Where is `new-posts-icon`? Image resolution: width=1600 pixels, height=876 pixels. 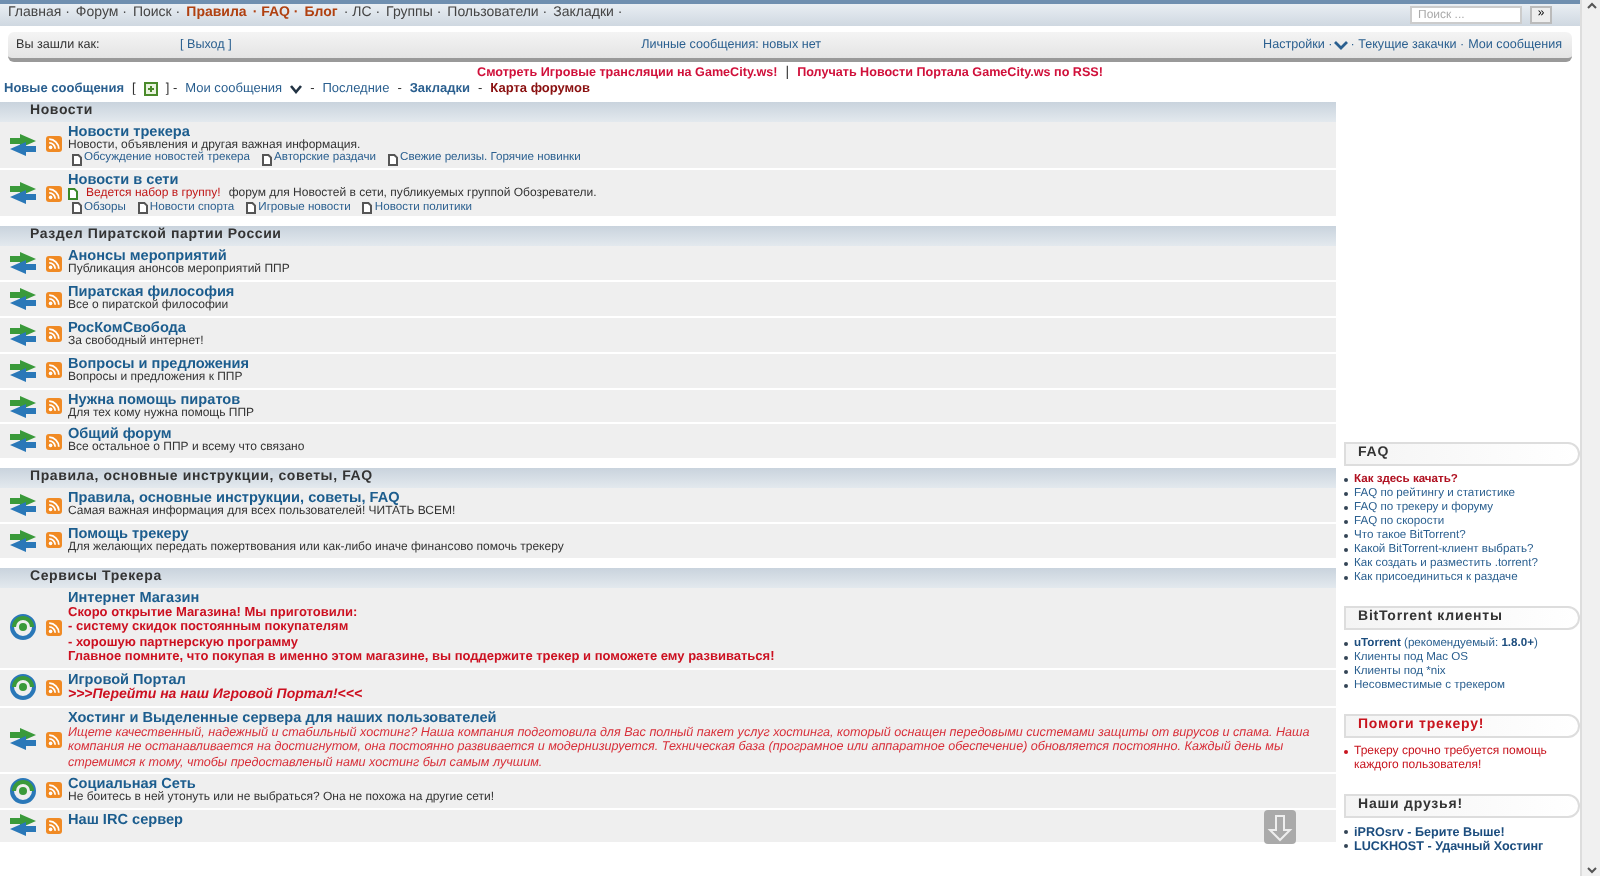 new-posts-icon is located at coordinates (150, 89).